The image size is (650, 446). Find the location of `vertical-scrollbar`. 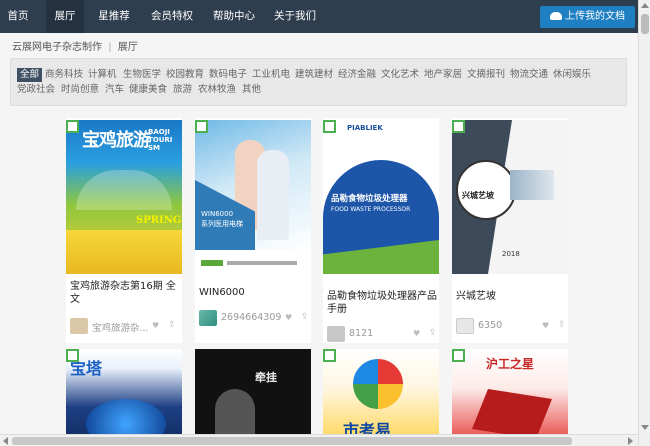

vertical-scrollbar is located at coordinates (644, 223).